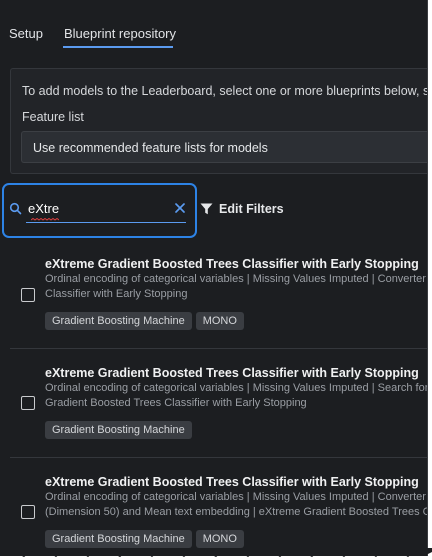 The height and width of the screenshot is (560, 432). What do you see at coordinates (216, 552) in the screenshot?
I see `torn-edge` at bounding box center [216, 552].